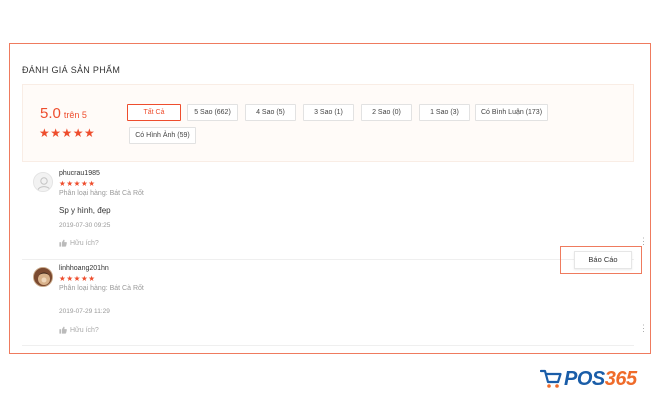 The width and height of the screenshot is (660, 404). Describe the element at coordinates (328, 112) in the screenshot. I see `filter-3-star-button: 3 Sao (1)` at that location.